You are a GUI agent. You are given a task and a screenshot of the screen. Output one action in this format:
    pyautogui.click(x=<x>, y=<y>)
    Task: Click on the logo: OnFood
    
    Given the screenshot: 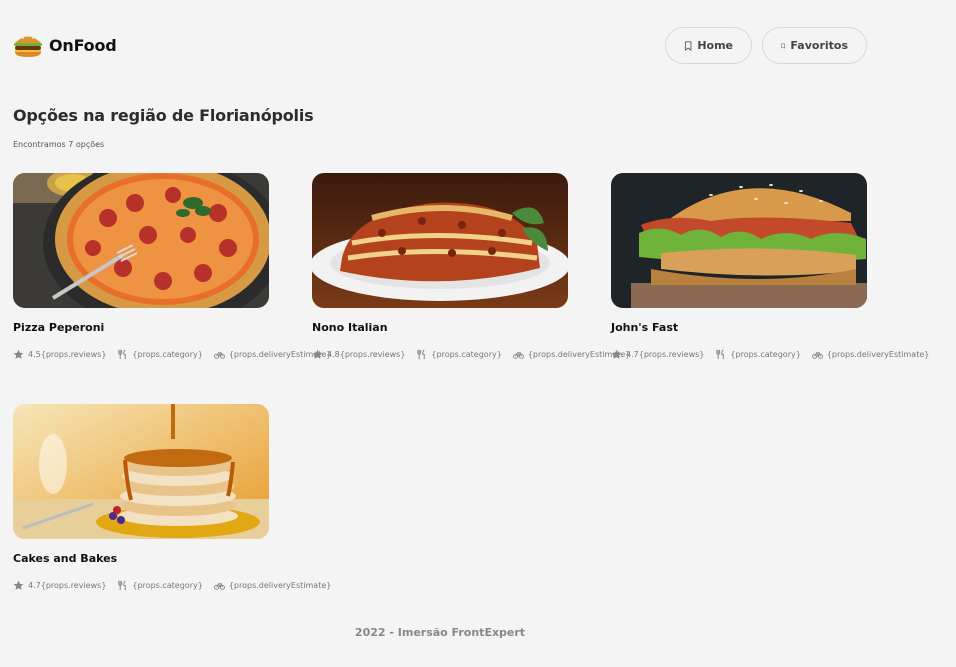 What is the action you would take?
    pyautogui.click(x=65, y=45)
    